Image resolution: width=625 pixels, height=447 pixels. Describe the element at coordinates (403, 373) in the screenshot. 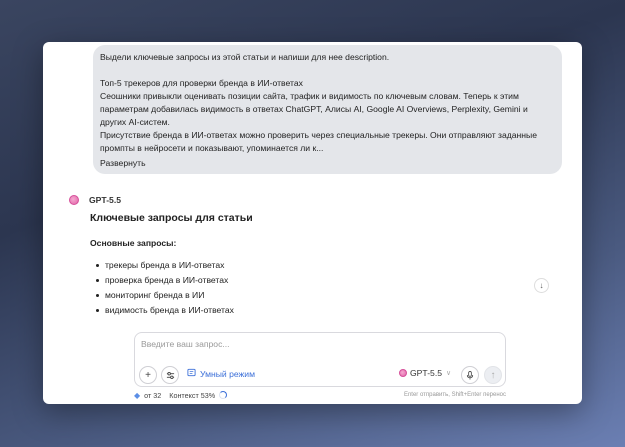

I see `model-dot-icon` at that location.